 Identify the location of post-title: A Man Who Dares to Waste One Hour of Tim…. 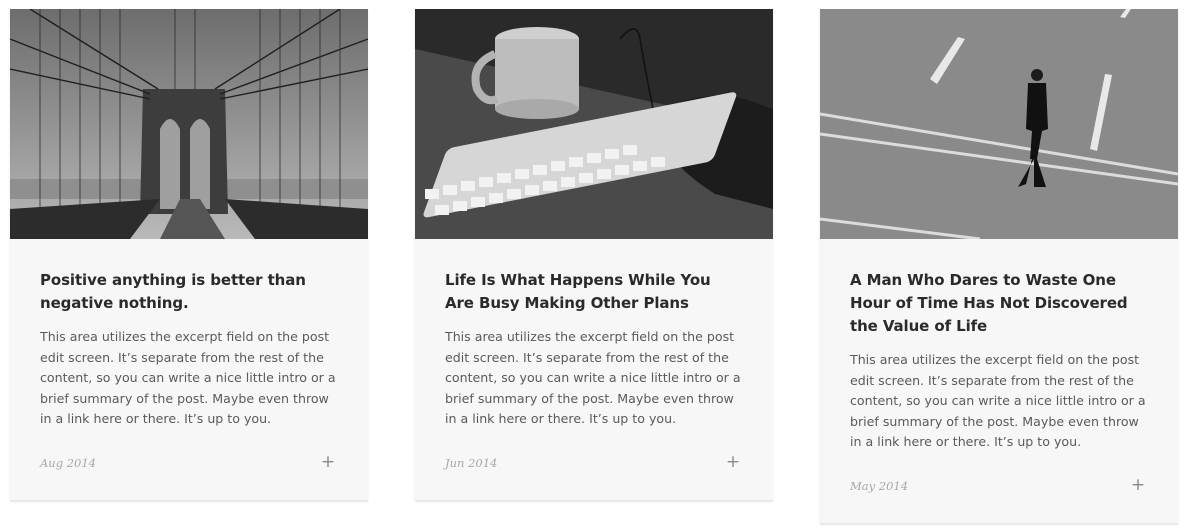
(999, 303).